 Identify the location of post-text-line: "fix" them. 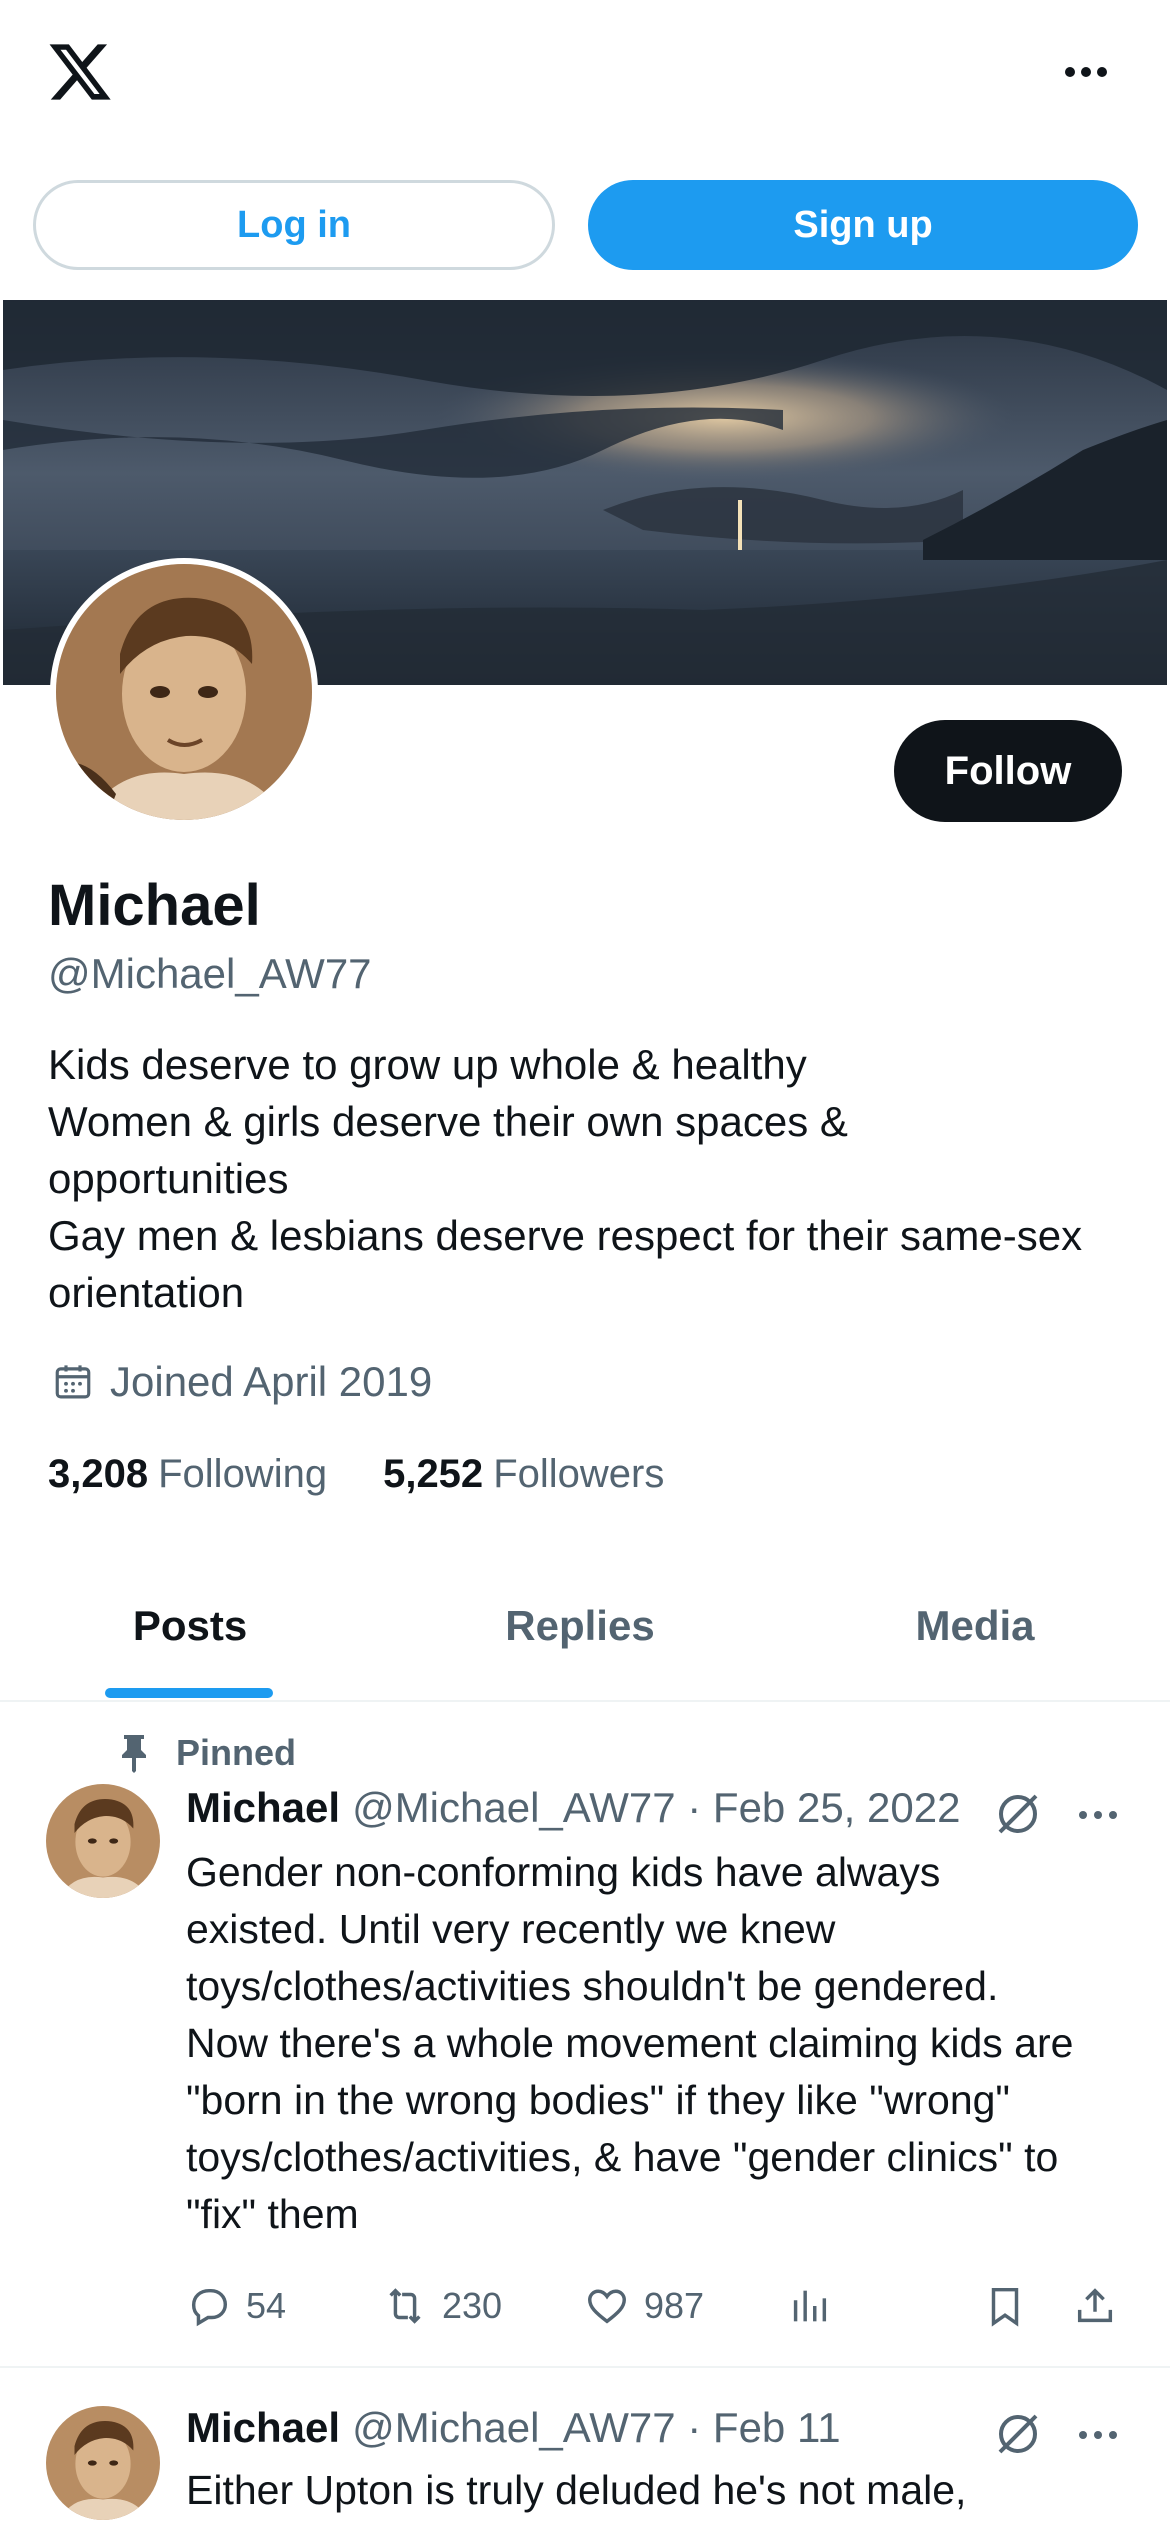
(272, 2214).